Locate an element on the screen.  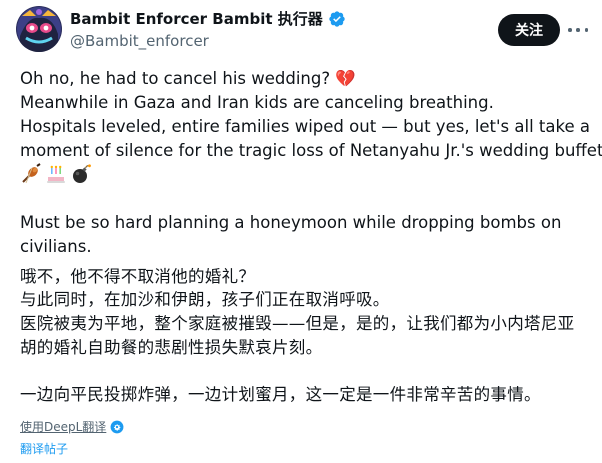
post-text-en-line-6: civilians. is located at coordinates (56, 246).